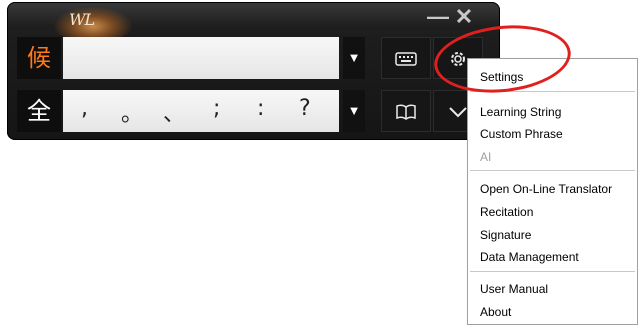  Describe the element at coordinates (174, 112) in the screenshot. I see `punct-enum-comma: 、` at that location.